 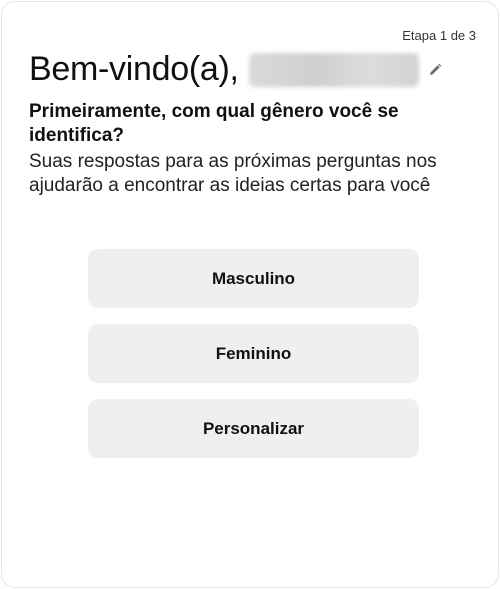 What do you see at coordinates (134, 69) in the screenshot?
I see `welcome-heading: Bem-vindo(a),` at bounding box center [134, 69].